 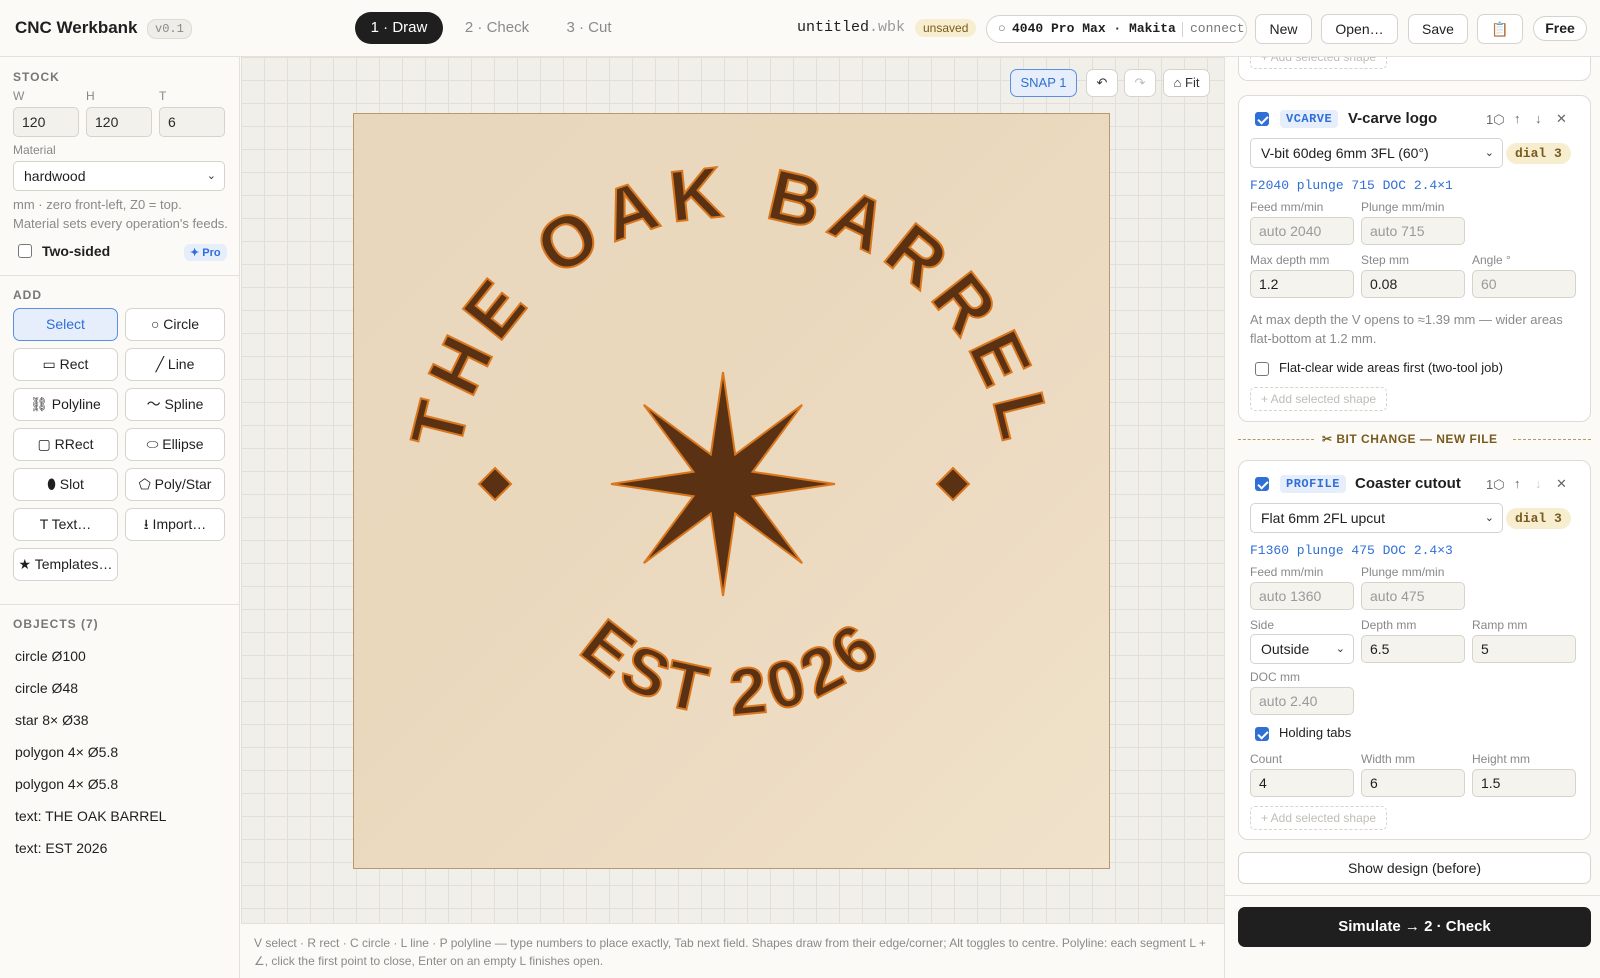 What do you see at coordinates (1340, 649) in the screenshot?
I see `chevron-down-icon: ⌄` at bounding box center [1340, 649].